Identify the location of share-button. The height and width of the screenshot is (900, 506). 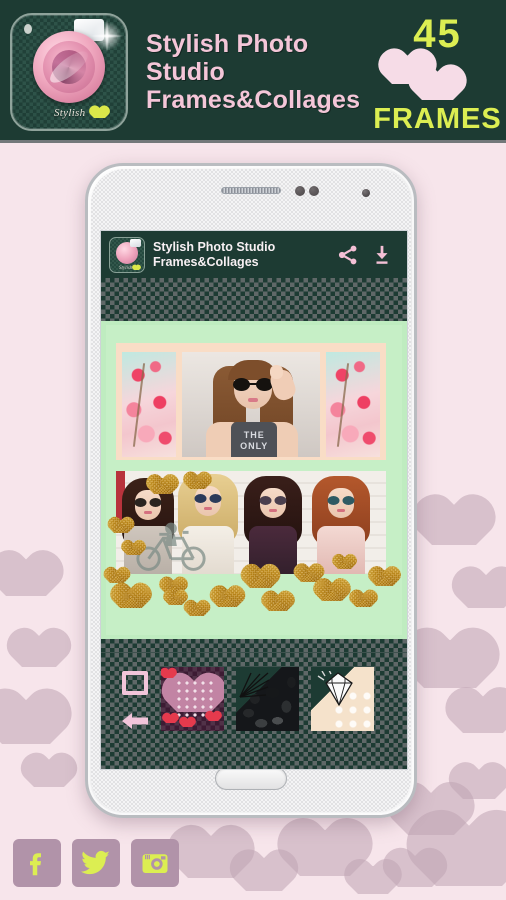
(348, 255).